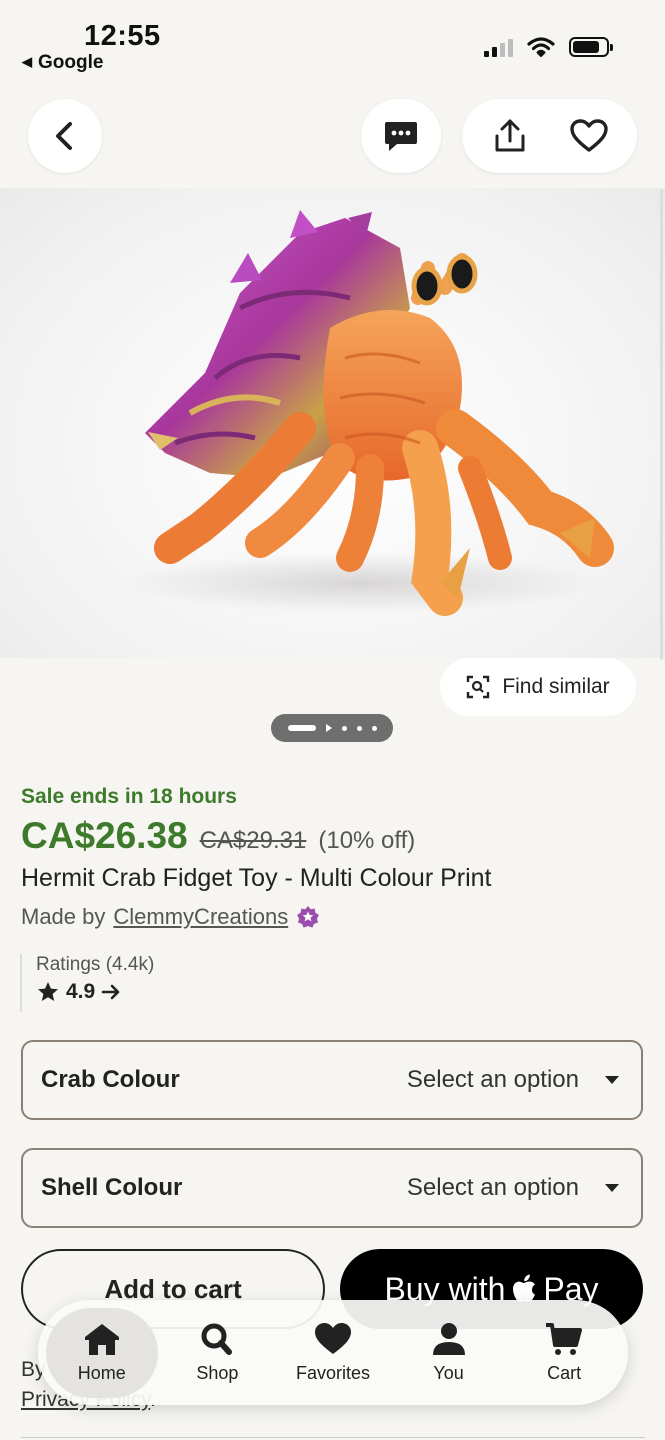 The height and width of the screenshot is (1440, 665). I want to click on nav-shop: Shop, so click(217, 1353).